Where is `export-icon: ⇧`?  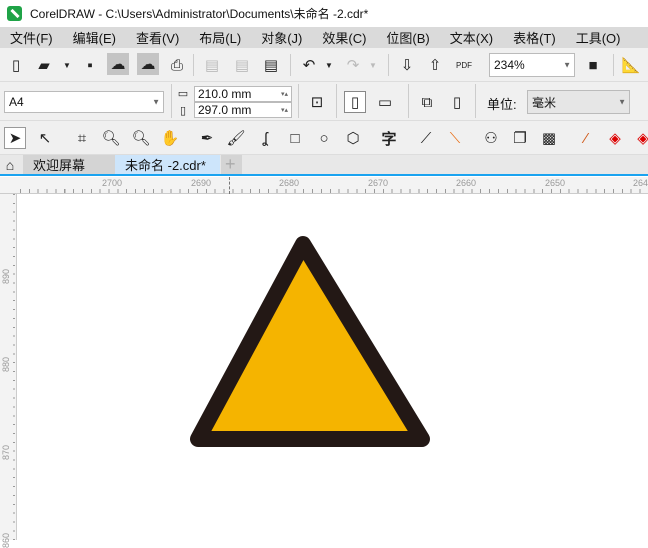 export-icon: ⇧ is located at coordinates (435, 65).